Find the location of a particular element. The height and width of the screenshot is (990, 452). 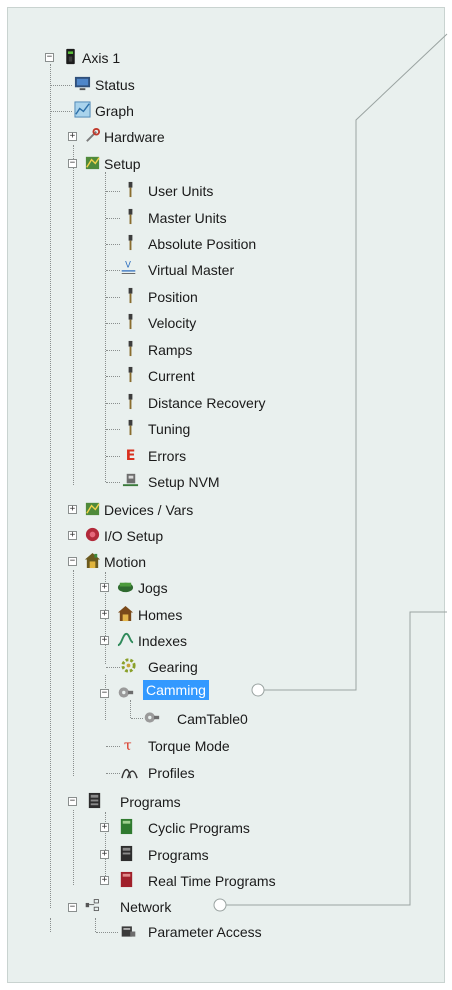

tree-item-real-time-programs: Real Time Programs is located at coordinates (212, 881).